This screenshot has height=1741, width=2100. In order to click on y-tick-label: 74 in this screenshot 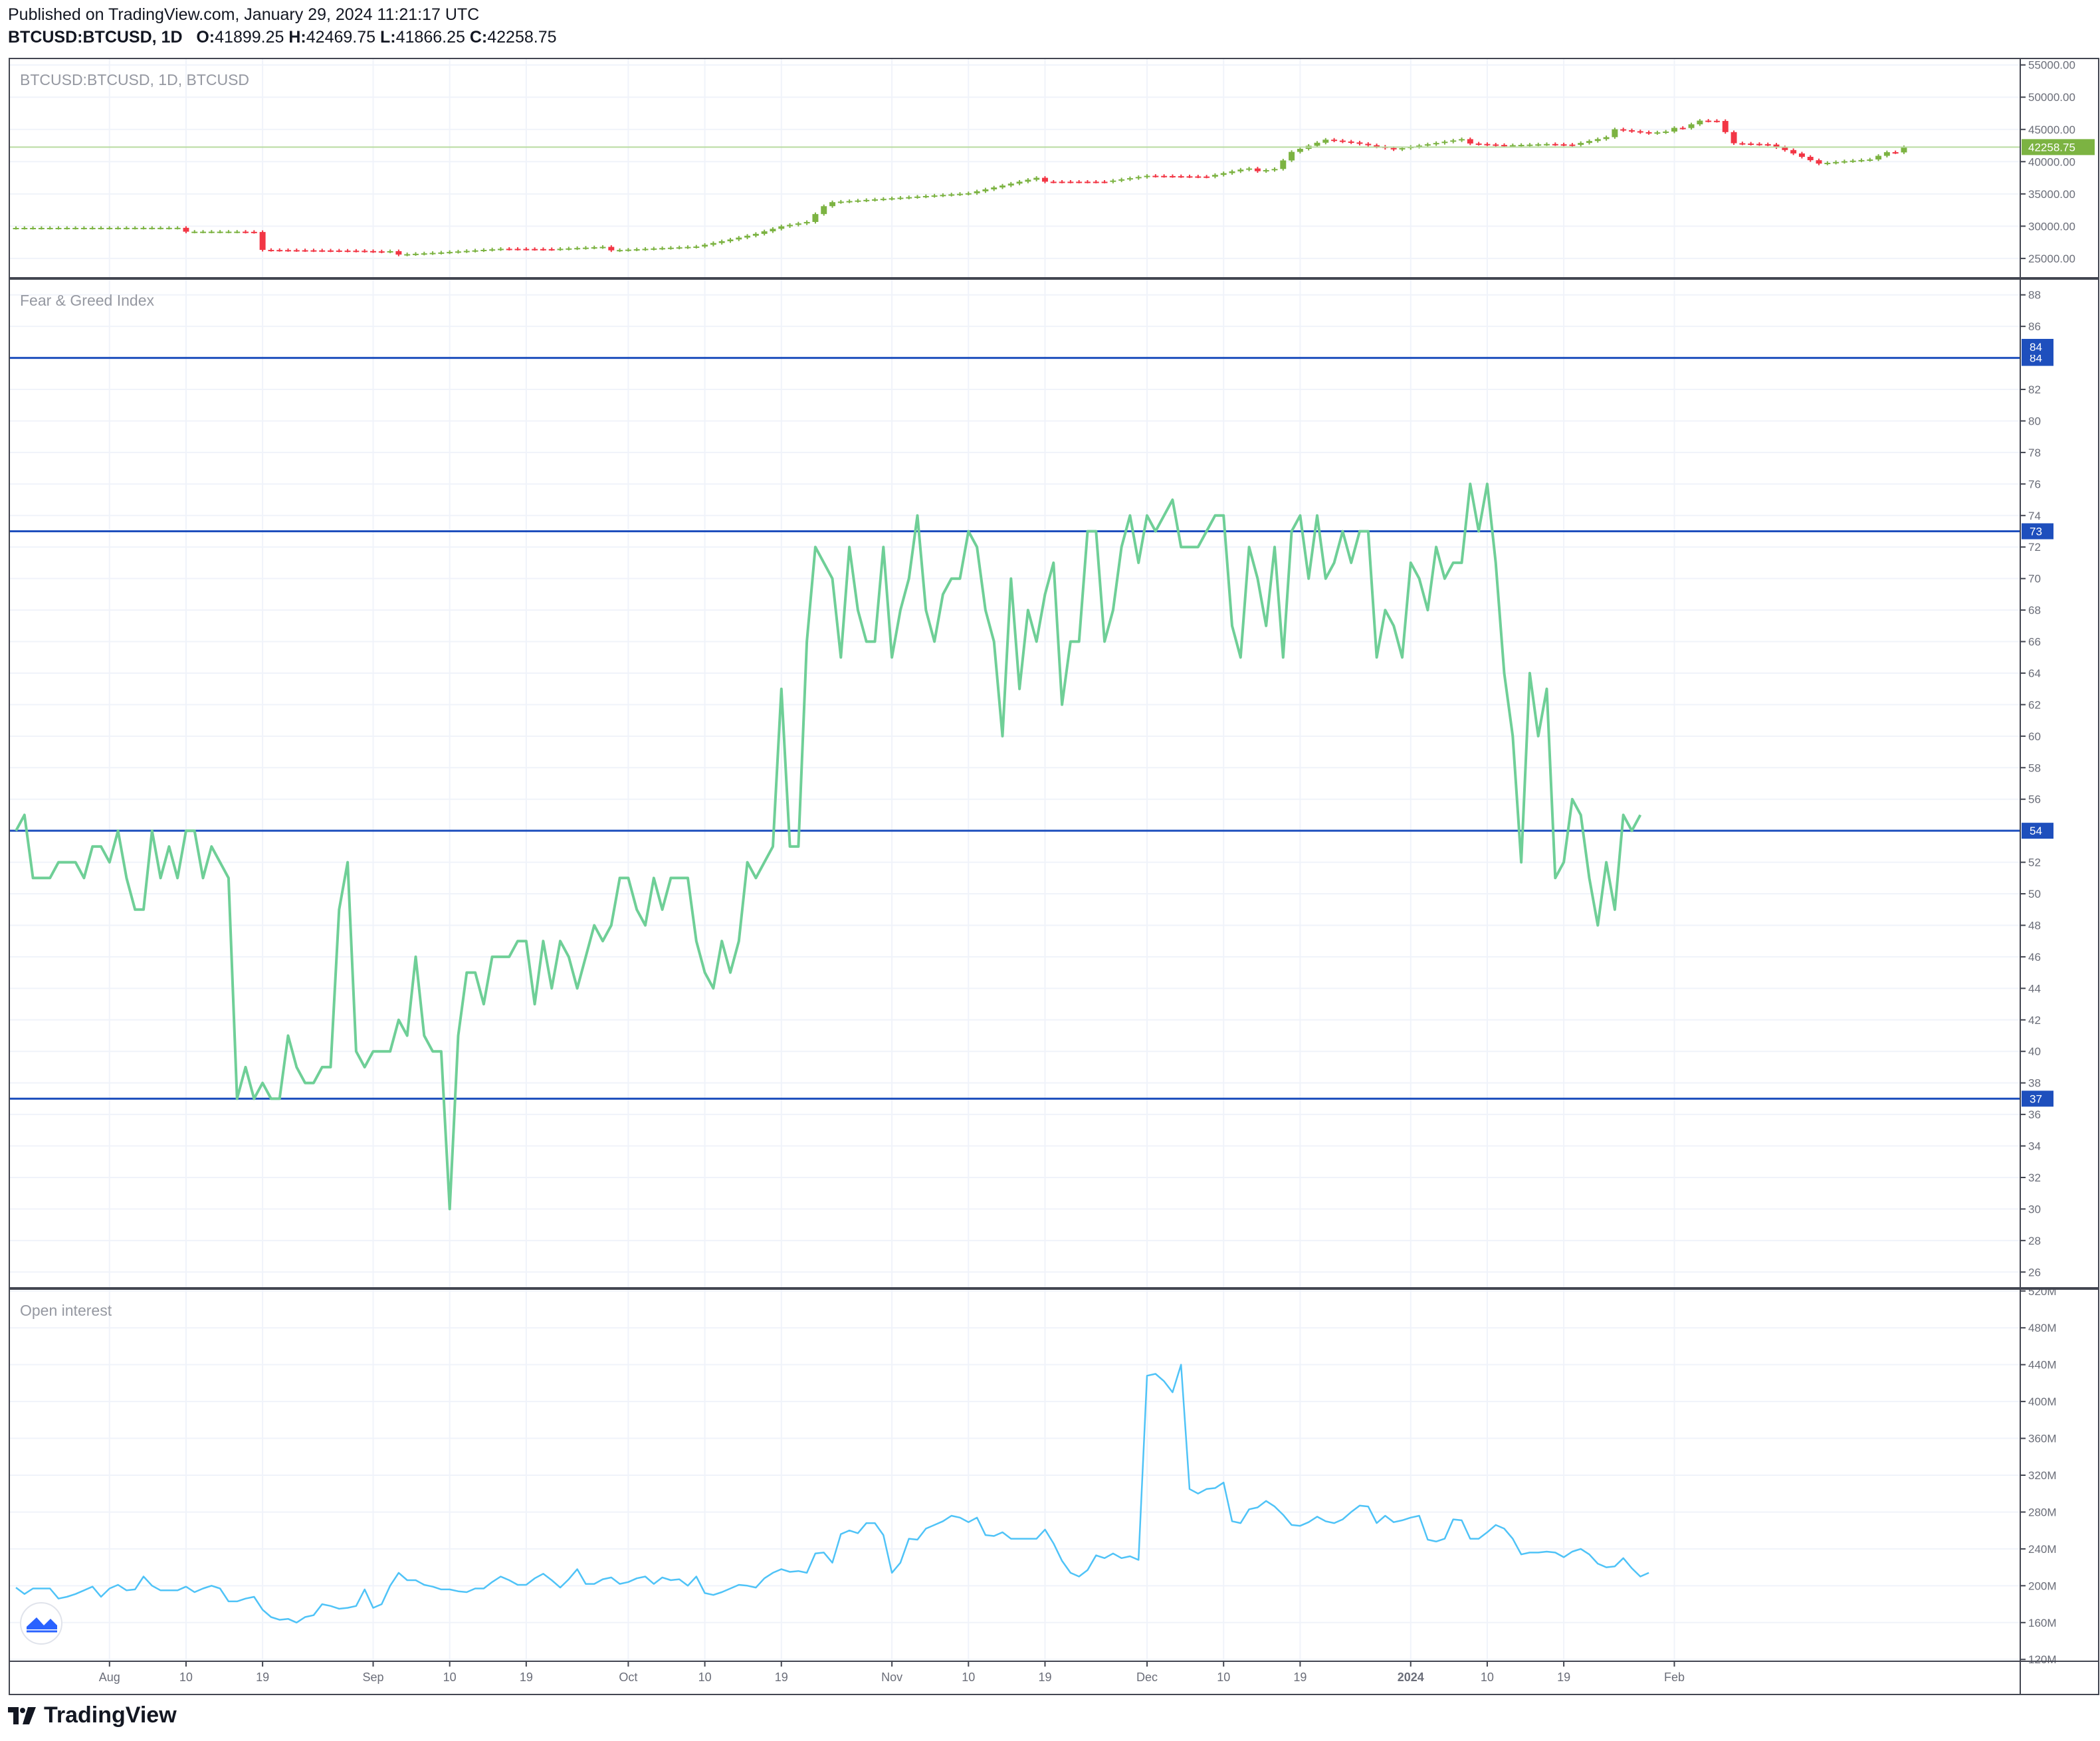, I will do `click(2034, 516)`.